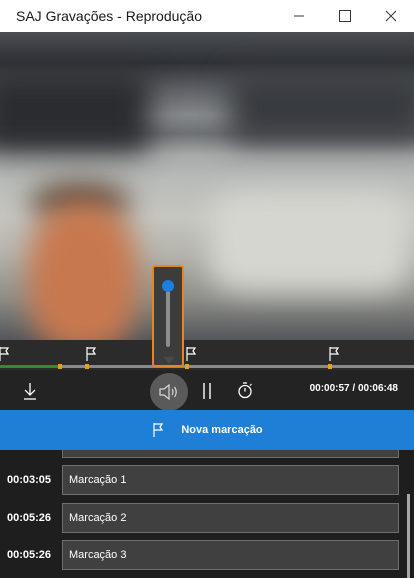 This screenshot has width=414, height=578. I want to click on list-item: 00:05:26 Marcação 2, so click(202, 518).